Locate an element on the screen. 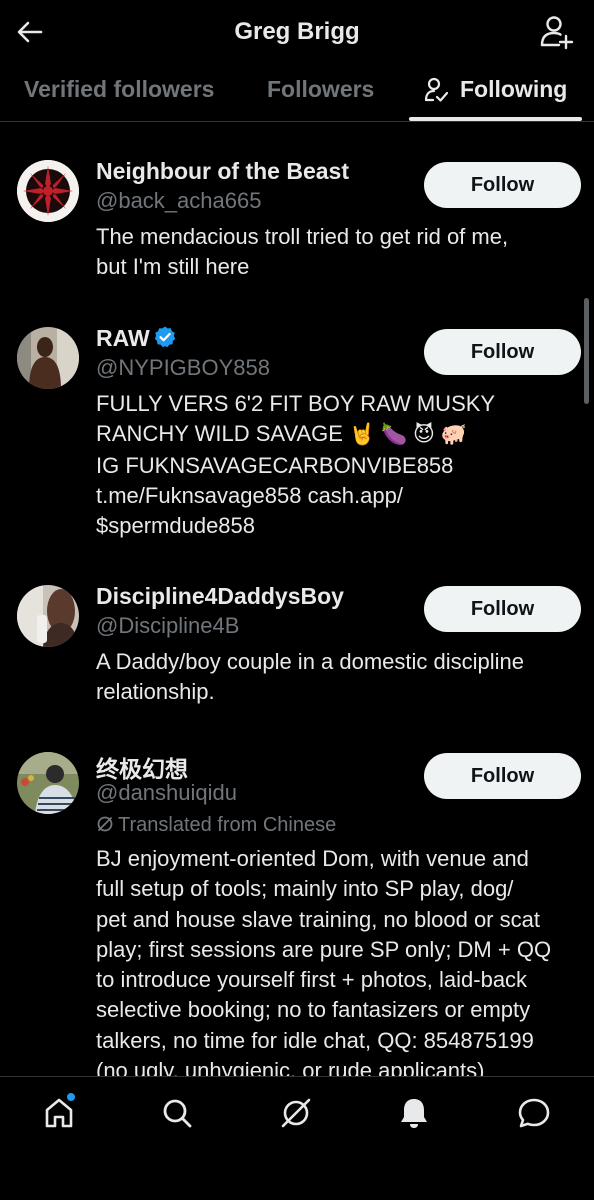 This screenshot has height=1200, width=594. notification-dot is located at coordinates (71, 1097).